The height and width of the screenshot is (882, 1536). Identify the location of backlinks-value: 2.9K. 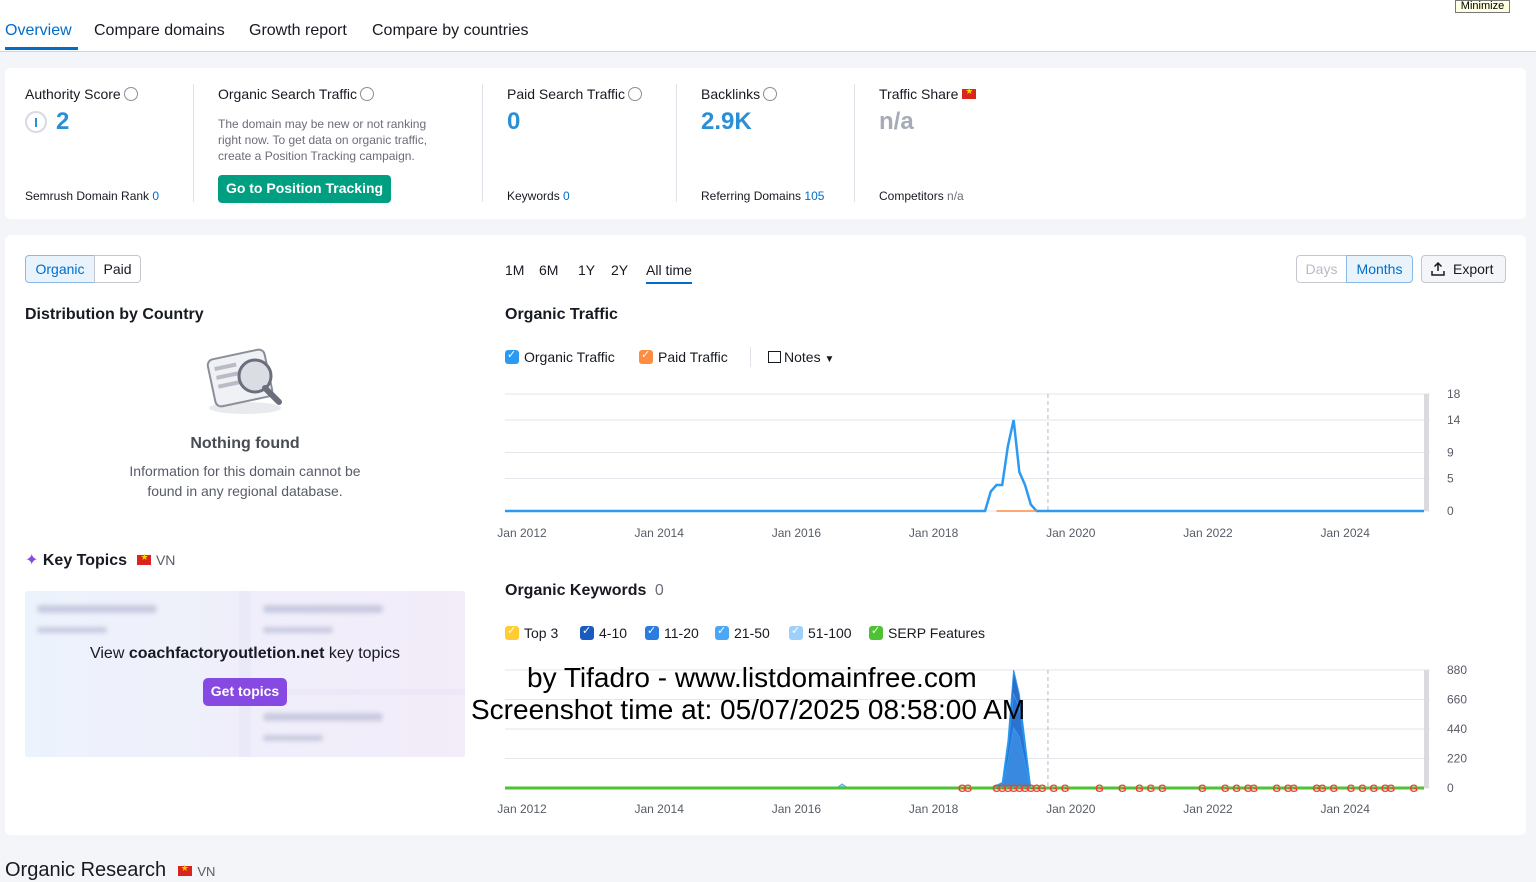
(726, 122).